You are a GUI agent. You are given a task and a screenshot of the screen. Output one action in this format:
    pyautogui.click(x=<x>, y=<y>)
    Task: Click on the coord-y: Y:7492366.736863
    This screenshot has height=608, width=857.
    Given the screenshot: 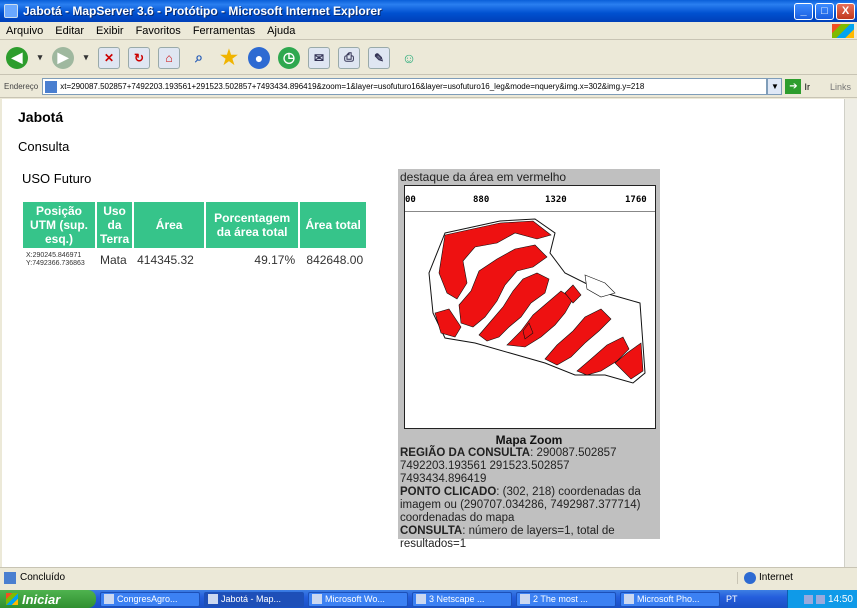 What is the action you would take?
    pyautogui.click(x=55, y=263)
    